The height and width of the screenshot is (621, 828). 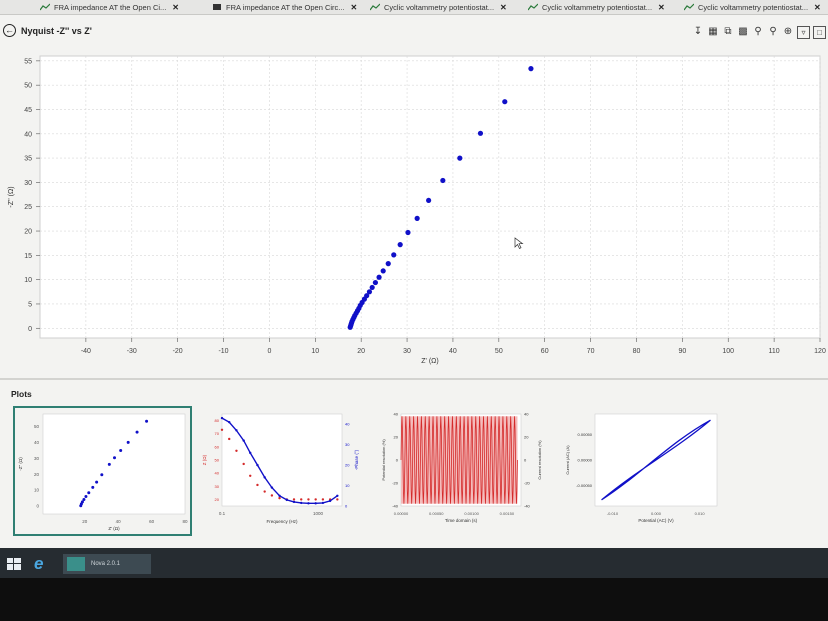 What do you see at coordinates (115, 7) in the screenshot?
I see `tab-fra-impedance-1: FRA impedance AT the Open Ci... ✕` at bounding box center [115, 7].